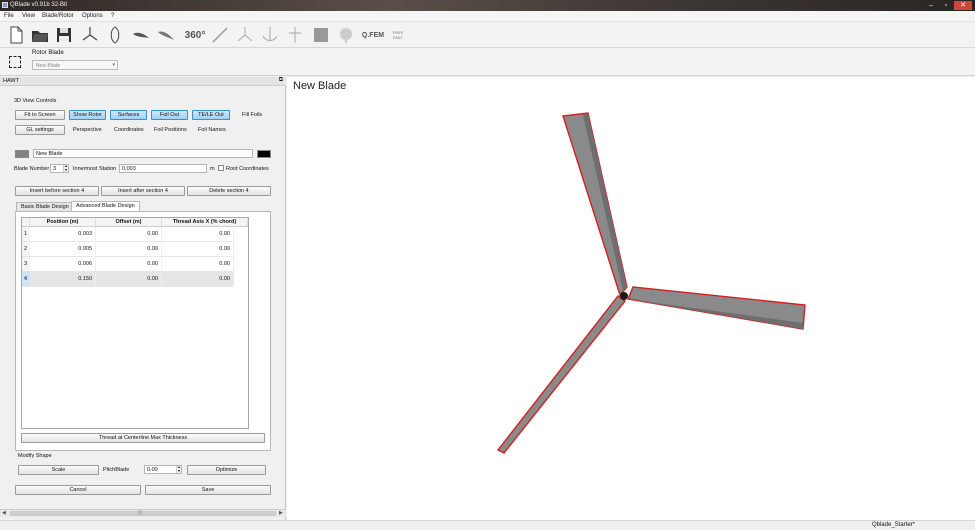  Describe the element at coordinates (963, 5) in the screenshot. I see `close-button: ✕` at that location.